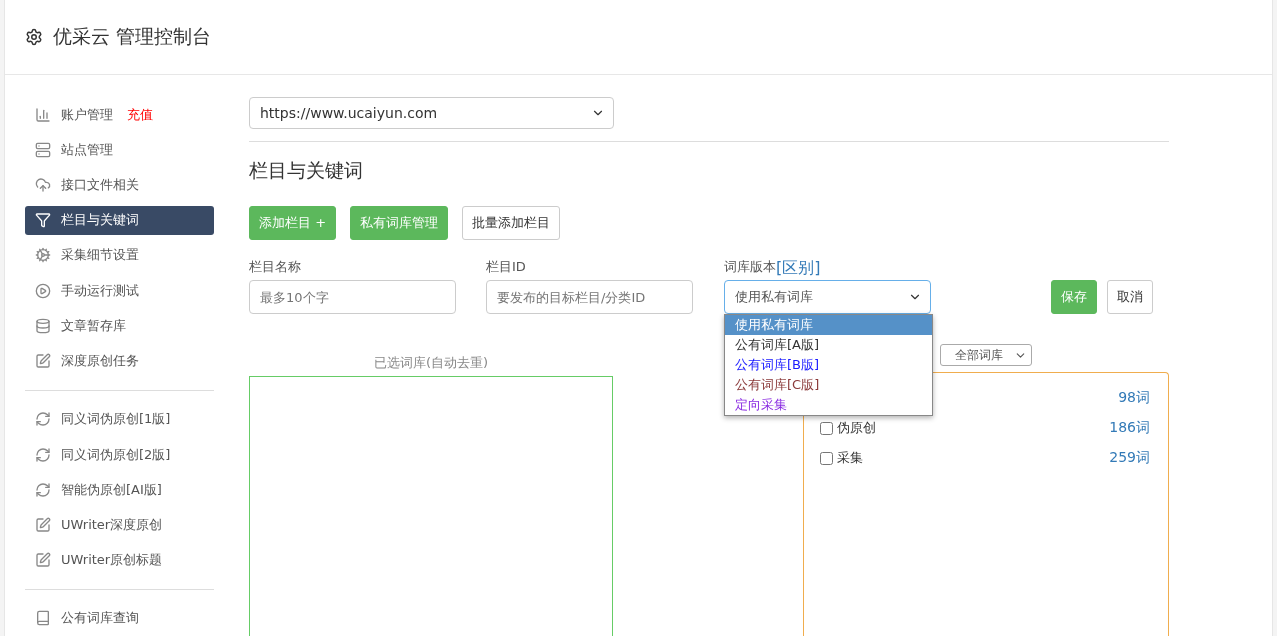  I want to click on sidebar-item: UWriter原创标题, so click(119, 560).